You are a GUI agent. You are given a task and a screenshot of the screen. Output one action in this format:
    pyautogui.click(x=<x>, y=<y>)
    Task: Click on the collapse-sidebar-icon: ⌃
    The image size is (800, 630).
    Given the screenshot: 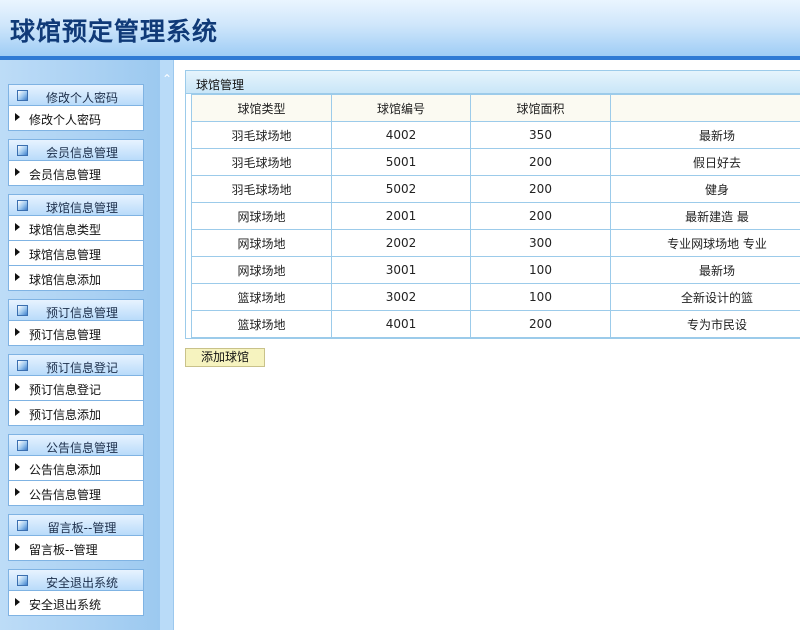 What is the action you would take?
    pyautogui.click(x=167, y=79)
    